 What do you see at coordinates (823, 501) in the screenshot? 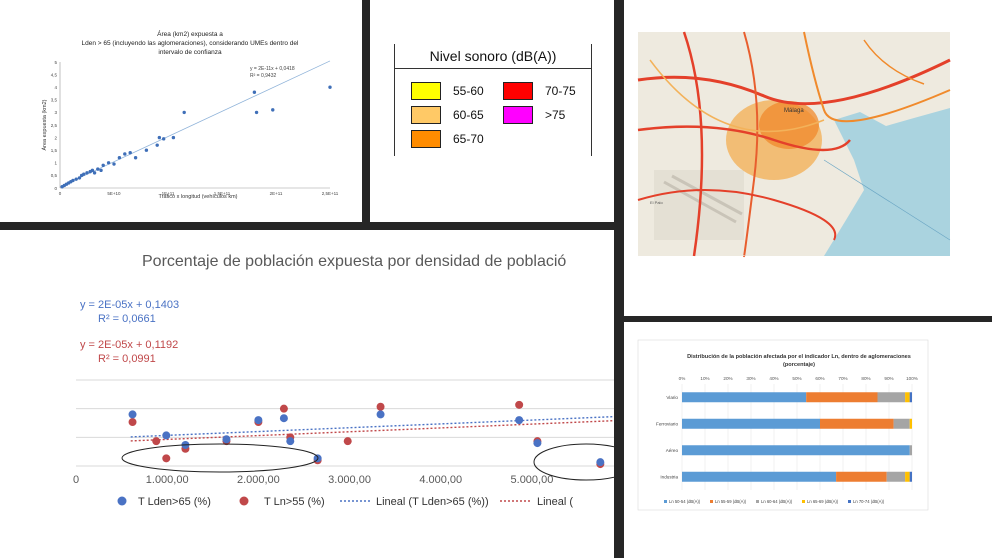
I see `legend-label: Ln 65-69 (dB(A))` at bounding box center [823, 501].